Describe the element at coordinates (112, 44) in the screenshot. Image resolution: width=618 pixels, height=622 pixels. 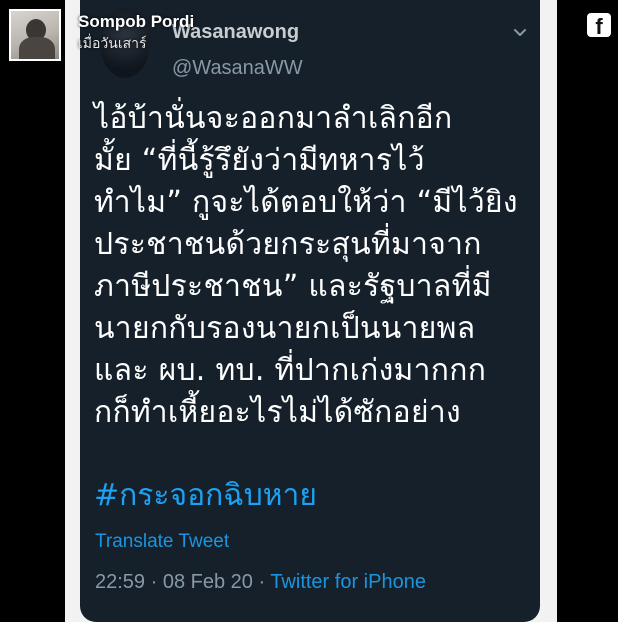
I see `post-date-link: เมื่อวันเสาร์` at that location.